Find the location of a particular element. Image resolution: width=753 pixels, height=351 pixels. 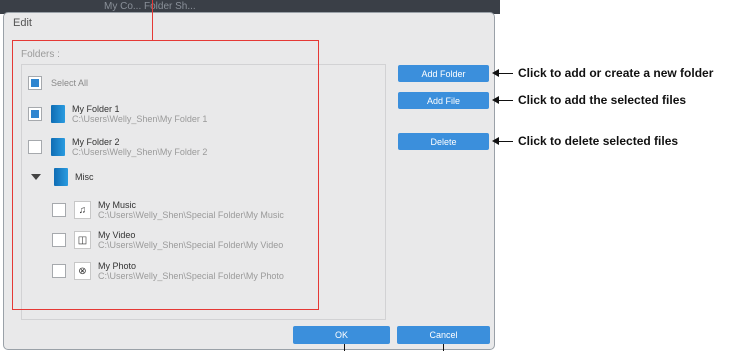

ok-button: OK is located at coordinates (341, 335).